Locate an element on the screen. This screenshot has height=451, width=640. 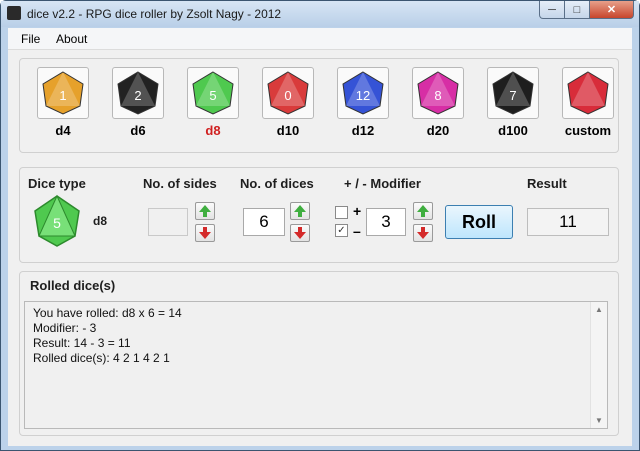
plus-checkbox is located at coordinates (341, 212).